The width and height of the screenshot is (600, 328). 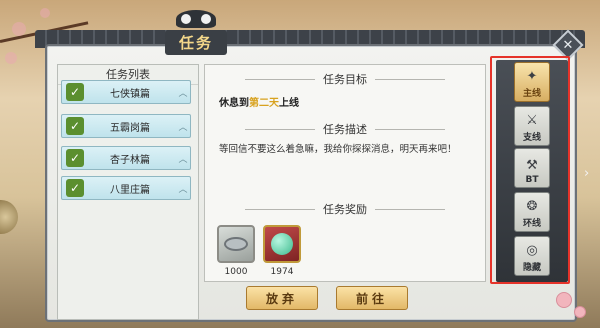 I want to click on reward-section-title: 任务奖励, so click(x=345, y=209).